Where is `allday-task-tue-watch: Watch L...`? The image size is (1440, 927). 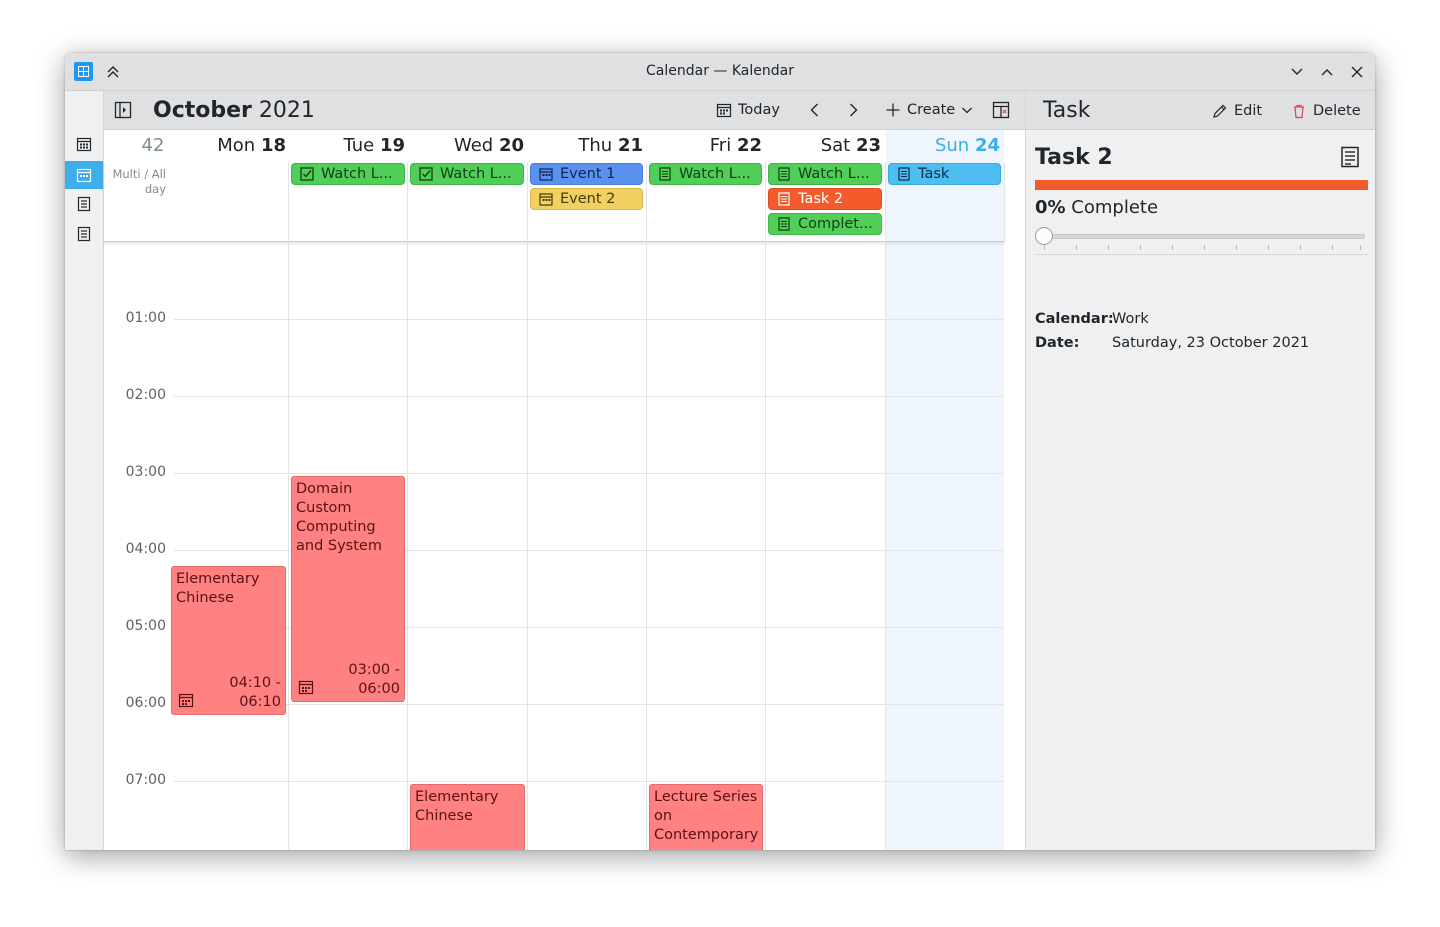 allday-task-tue-watch: Watch L... is located at coordinates (348, 174).